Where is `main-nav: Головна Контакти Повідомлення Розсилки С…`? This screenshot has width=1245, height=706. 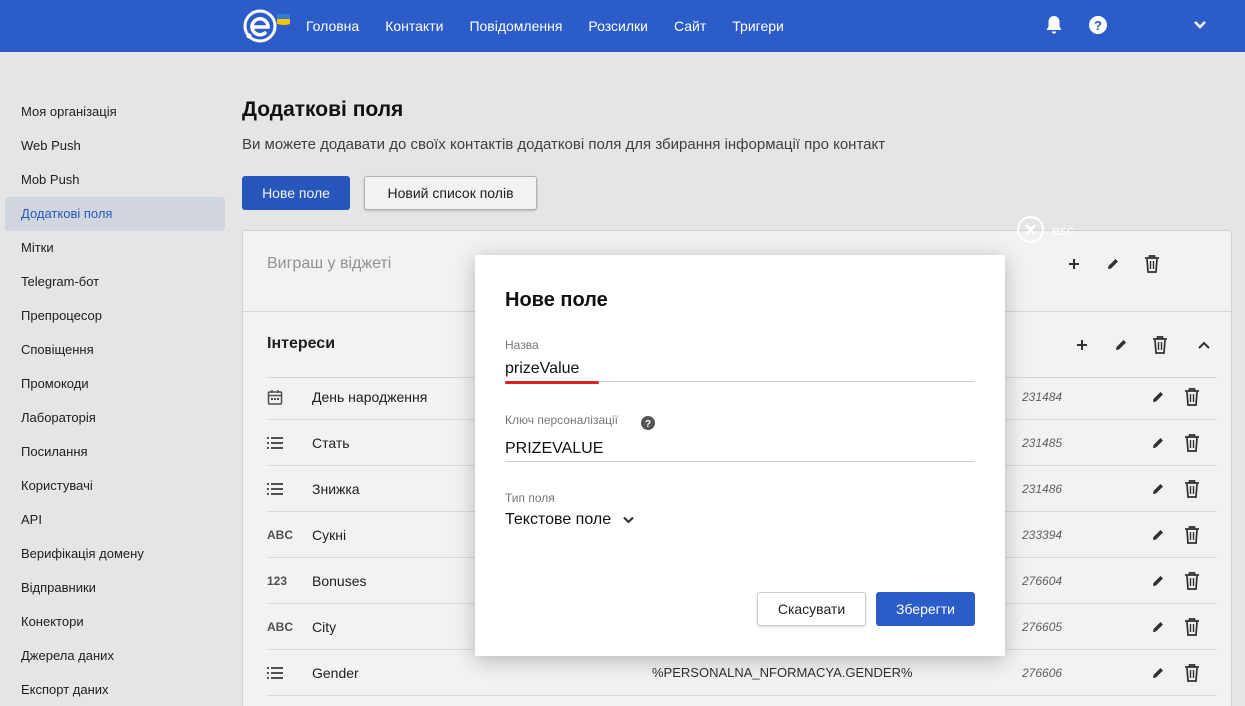
main-nav: Головна Контакти Повідомлення Розсилки С… is located at coordinates (558, 26).